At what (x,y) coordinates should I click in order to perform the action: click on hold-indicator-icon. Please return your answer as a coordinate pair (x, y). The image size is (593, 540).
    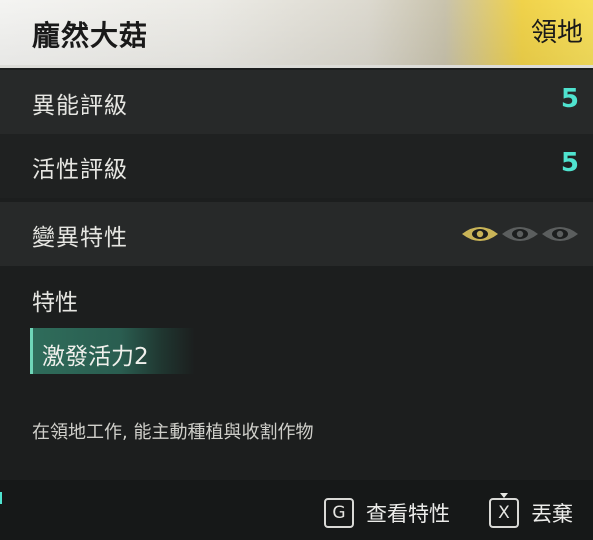
    Looking at the image, I should click on (504, 495).